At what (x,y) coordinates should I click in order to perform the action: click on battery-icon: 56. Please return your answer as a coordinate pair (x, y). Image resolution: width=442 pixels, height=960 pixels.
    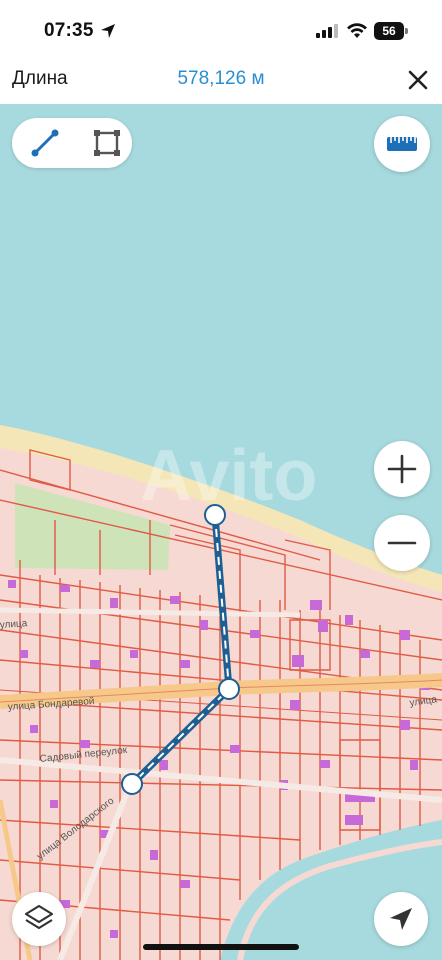
    Looking at the image, I should click on (391, 31).